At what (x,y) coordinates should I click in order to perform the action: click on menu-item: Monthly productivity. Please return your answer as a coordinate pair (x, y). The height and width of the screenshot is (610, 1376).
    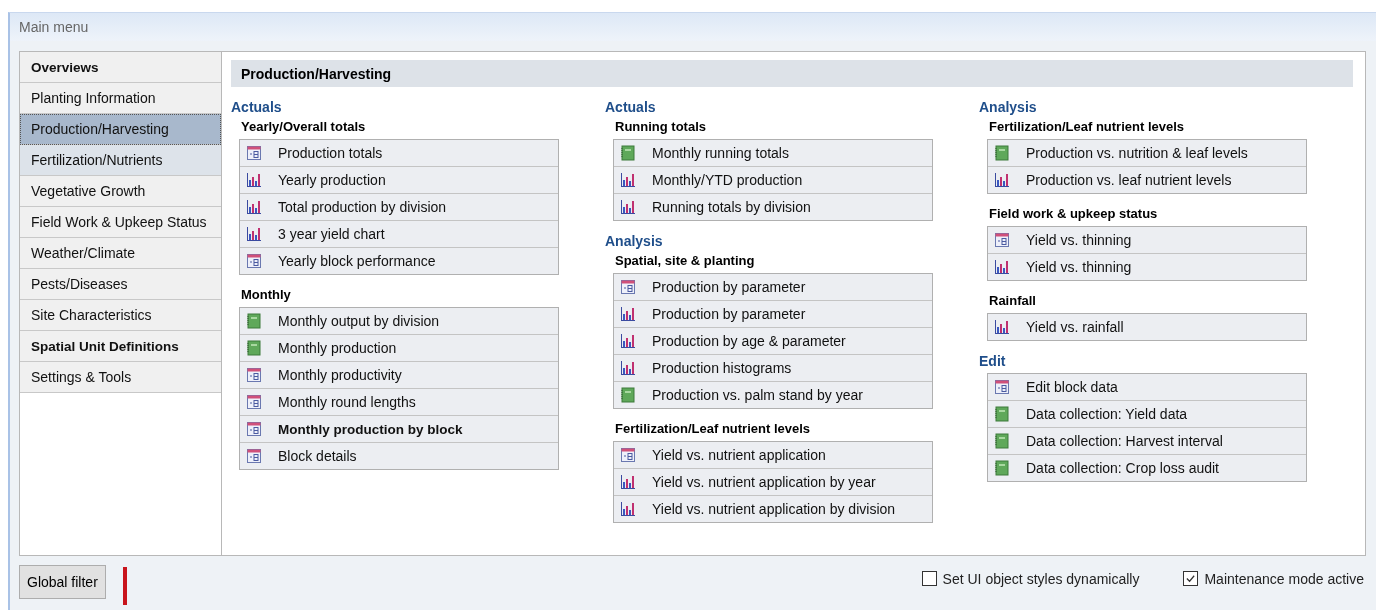
    Looking at the image, I should click on (399, 375).